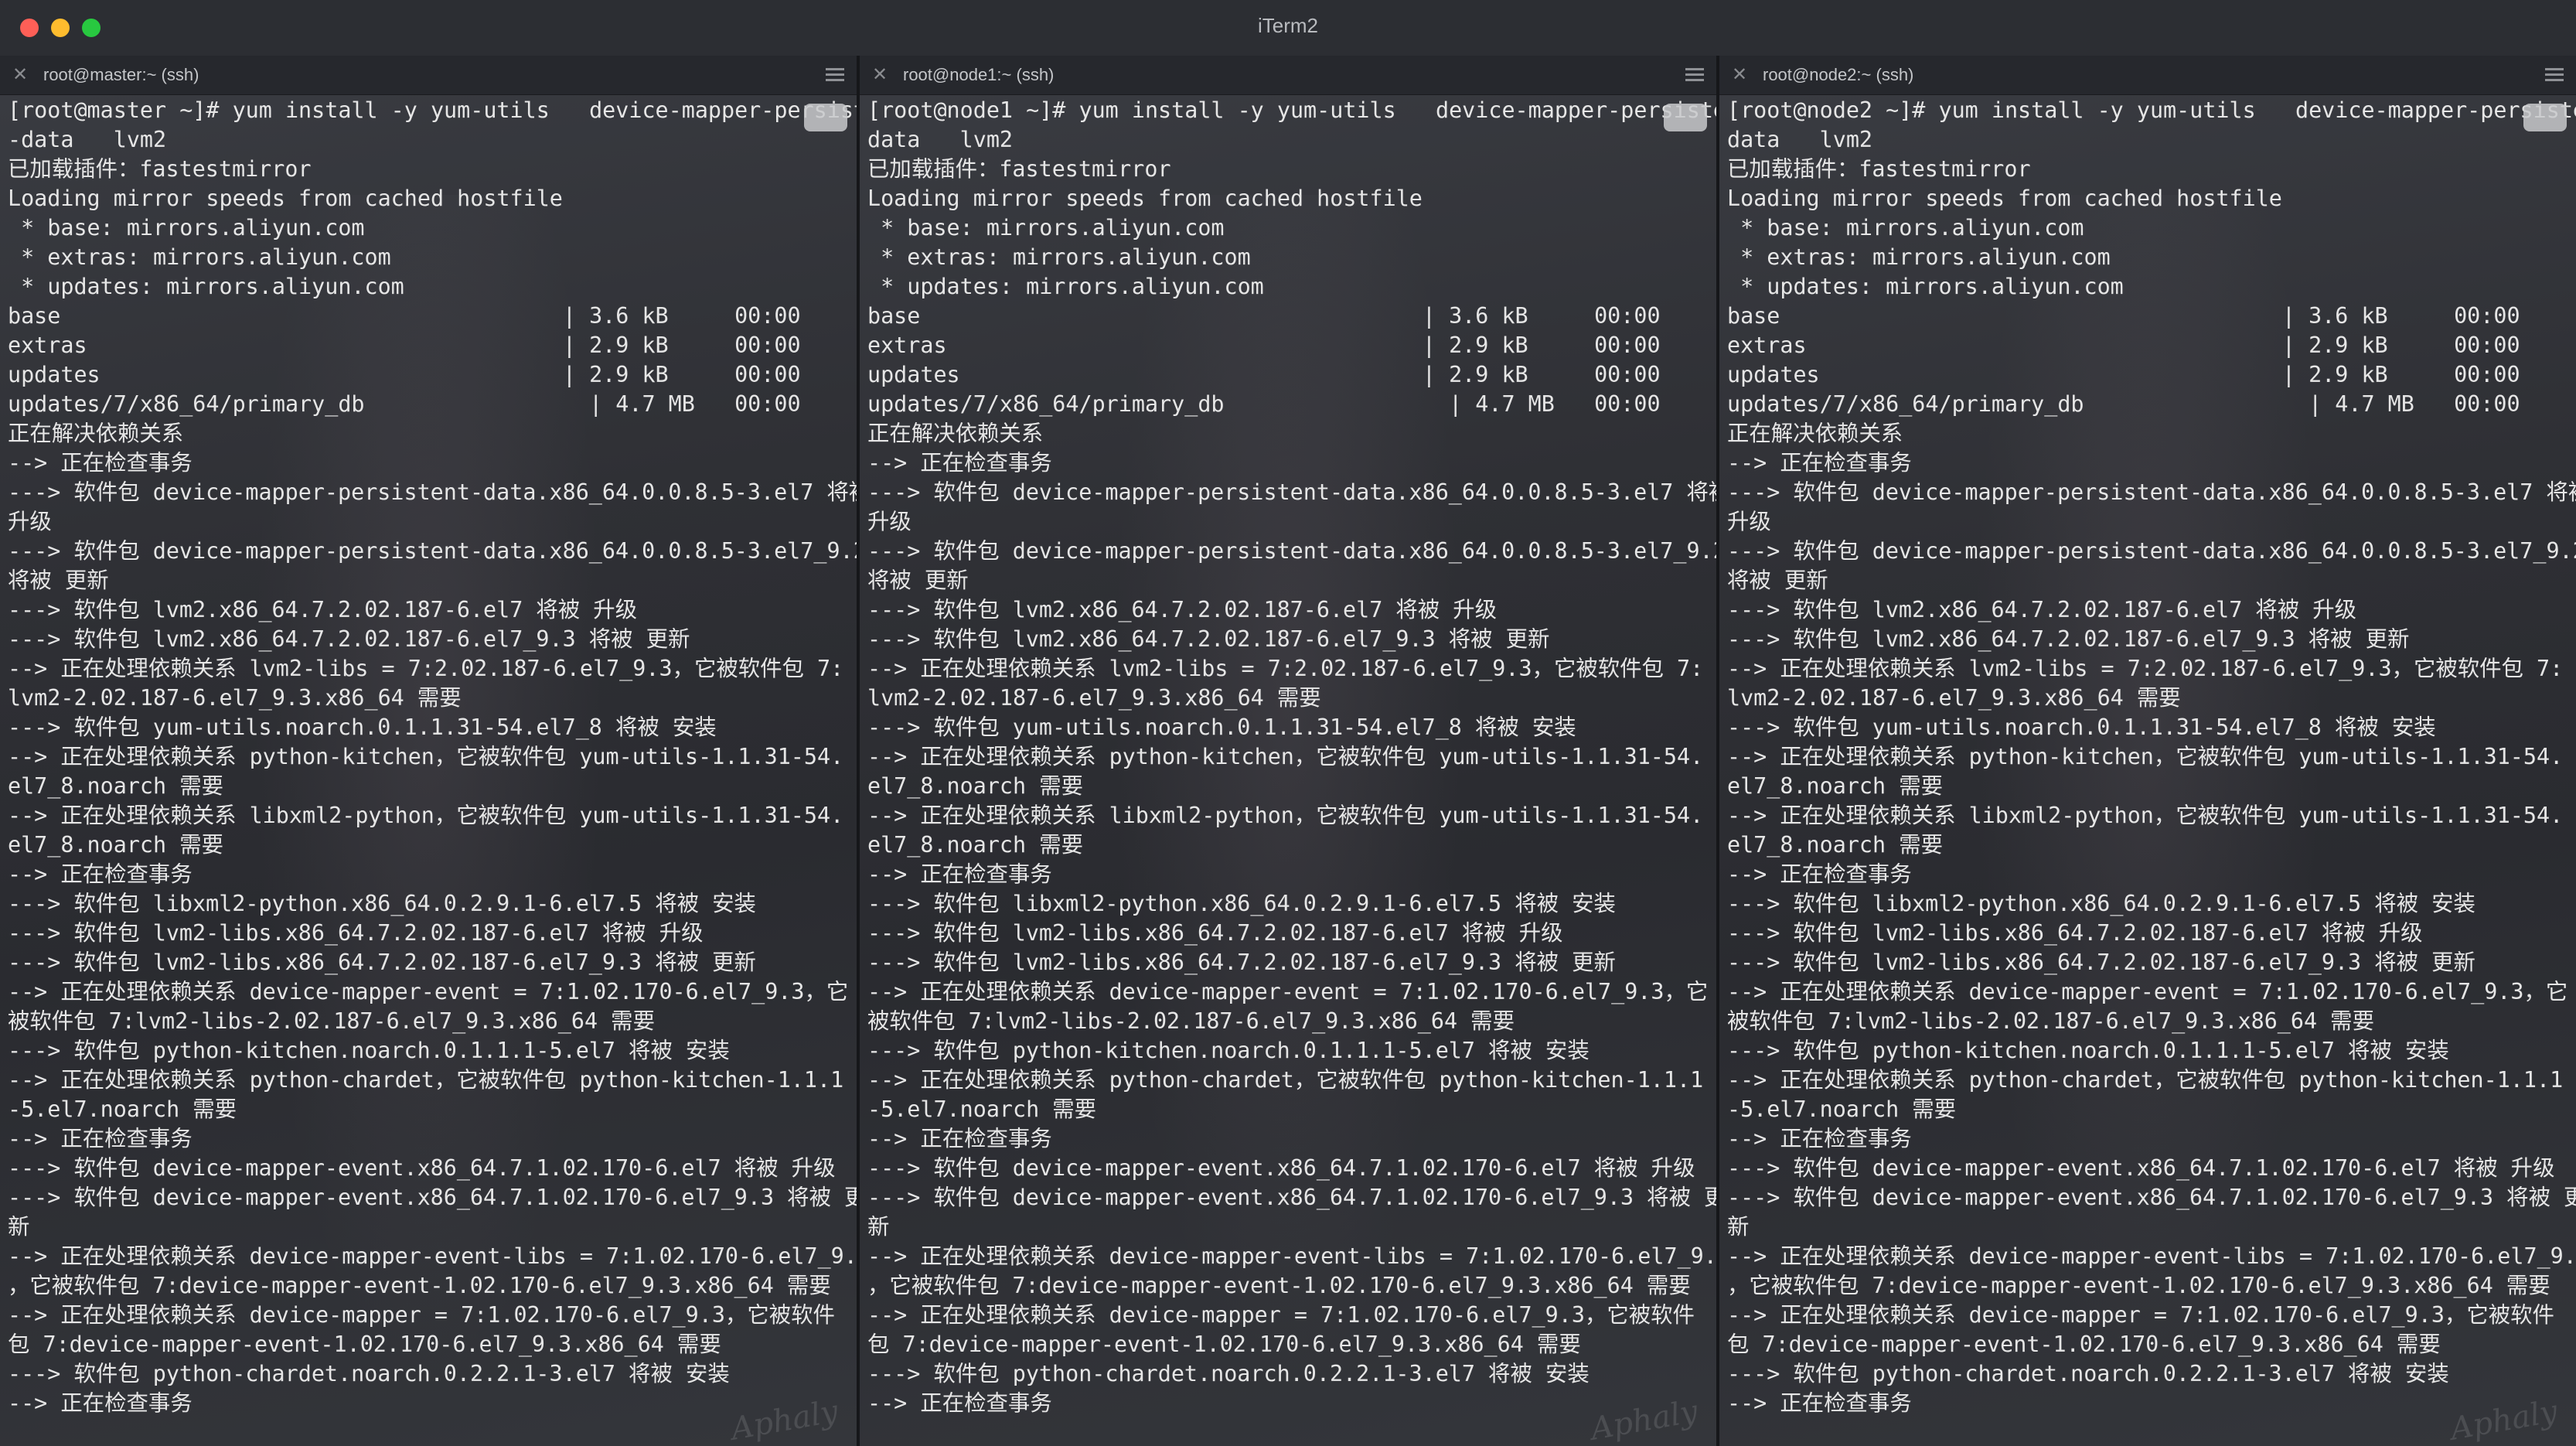  I want to click on pane-tab-bar: ✕ root@node1:~ (ssh), so click(1288, 75).